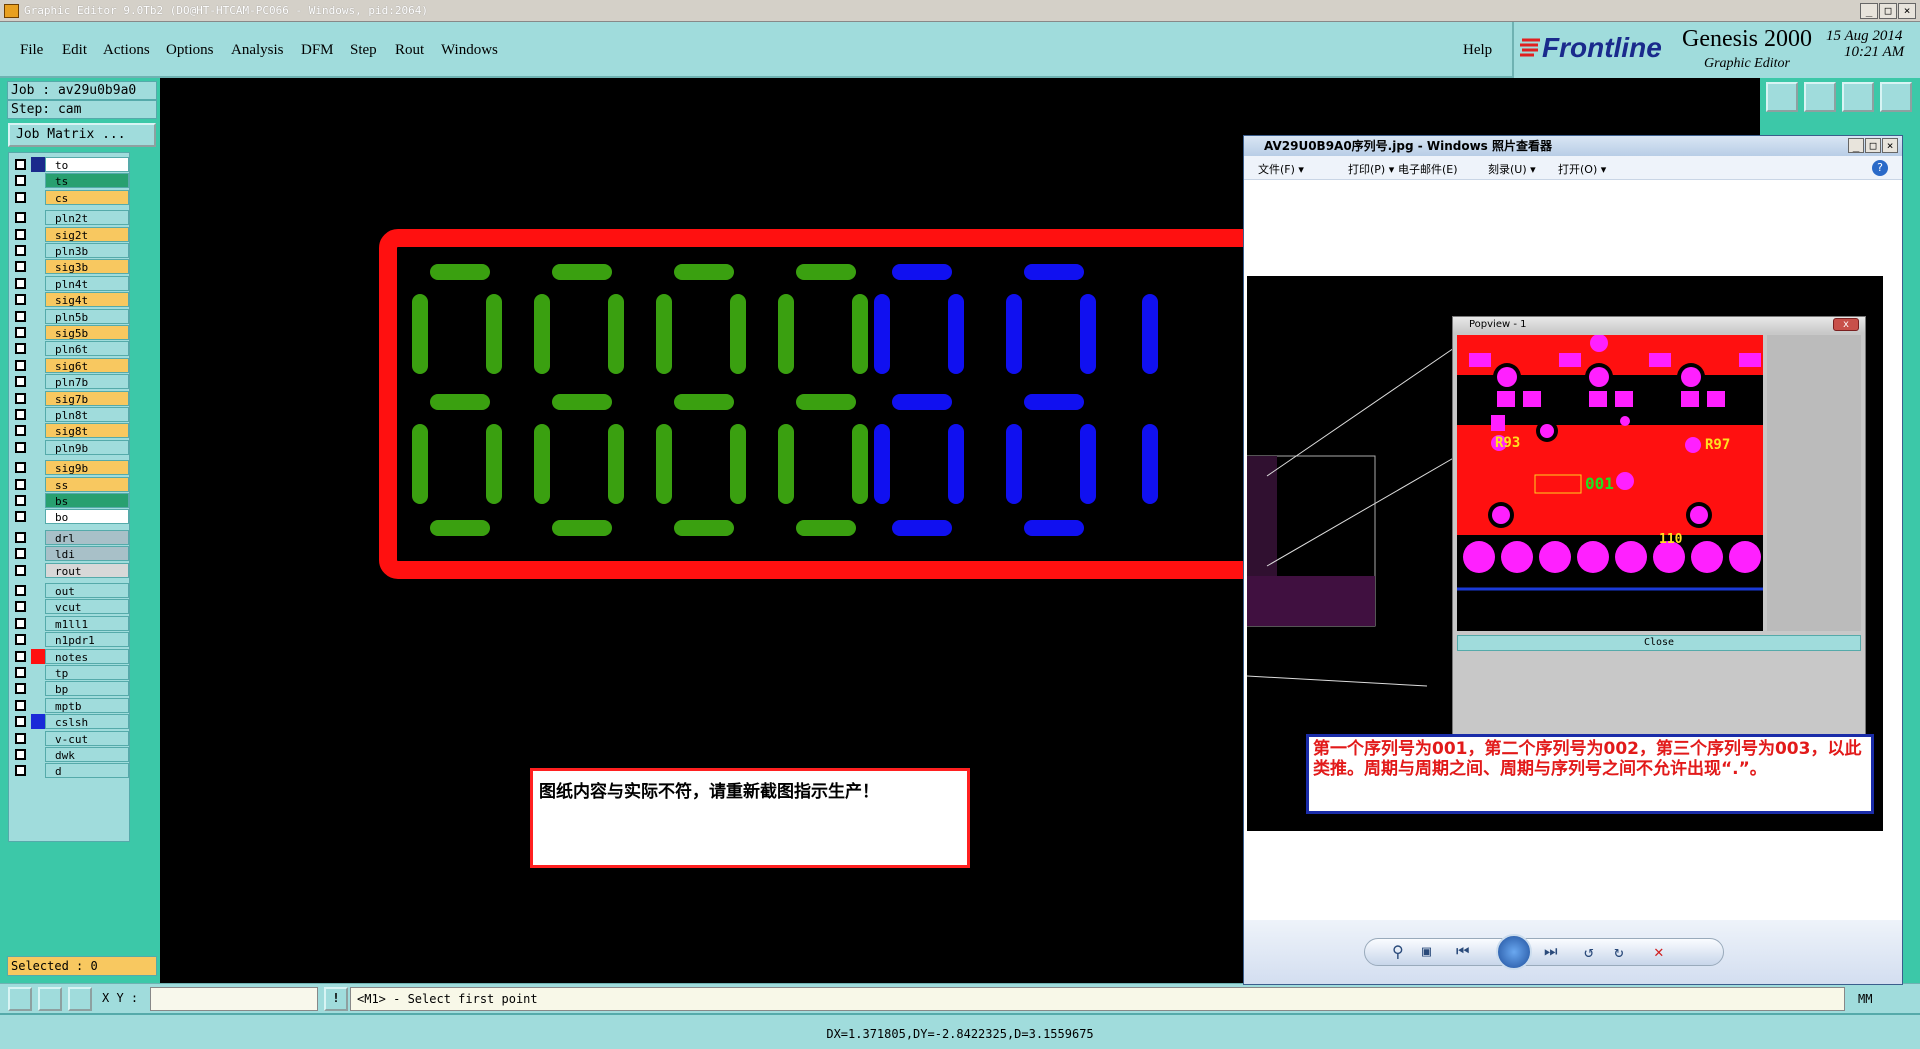 Image resolution: width=1920 pixels, height=1049 pixels. Describe the element at coordinates (409, 50) in the screenshot. I see `menu-rout: Rout` at that location.